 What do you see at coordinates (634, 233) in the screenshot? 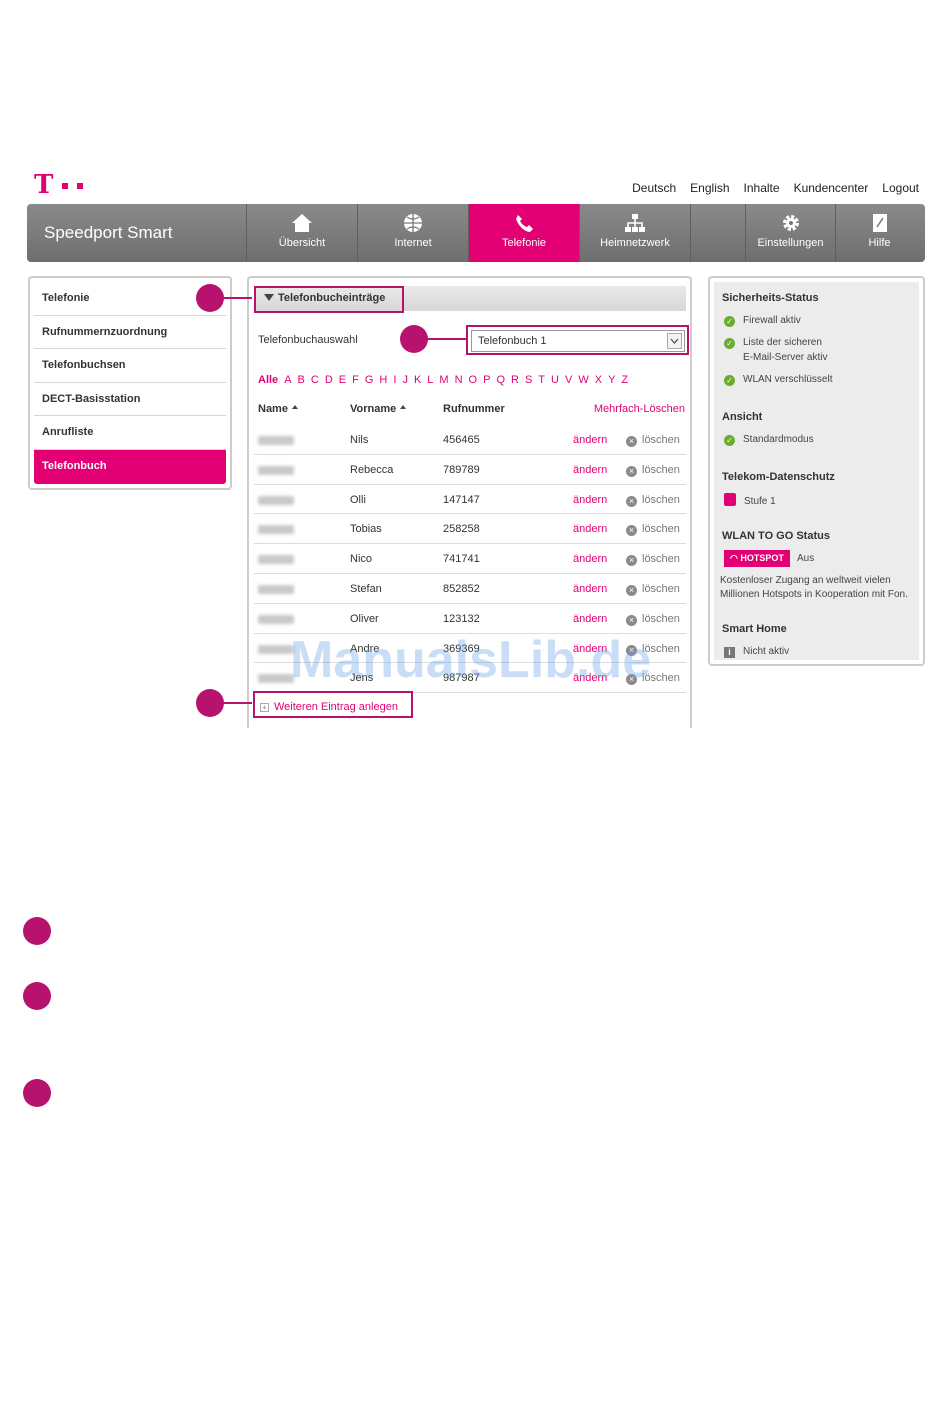
I see `nav-heimnetzwerk: Heimnetzwerk` at bounding box center [634, 233].